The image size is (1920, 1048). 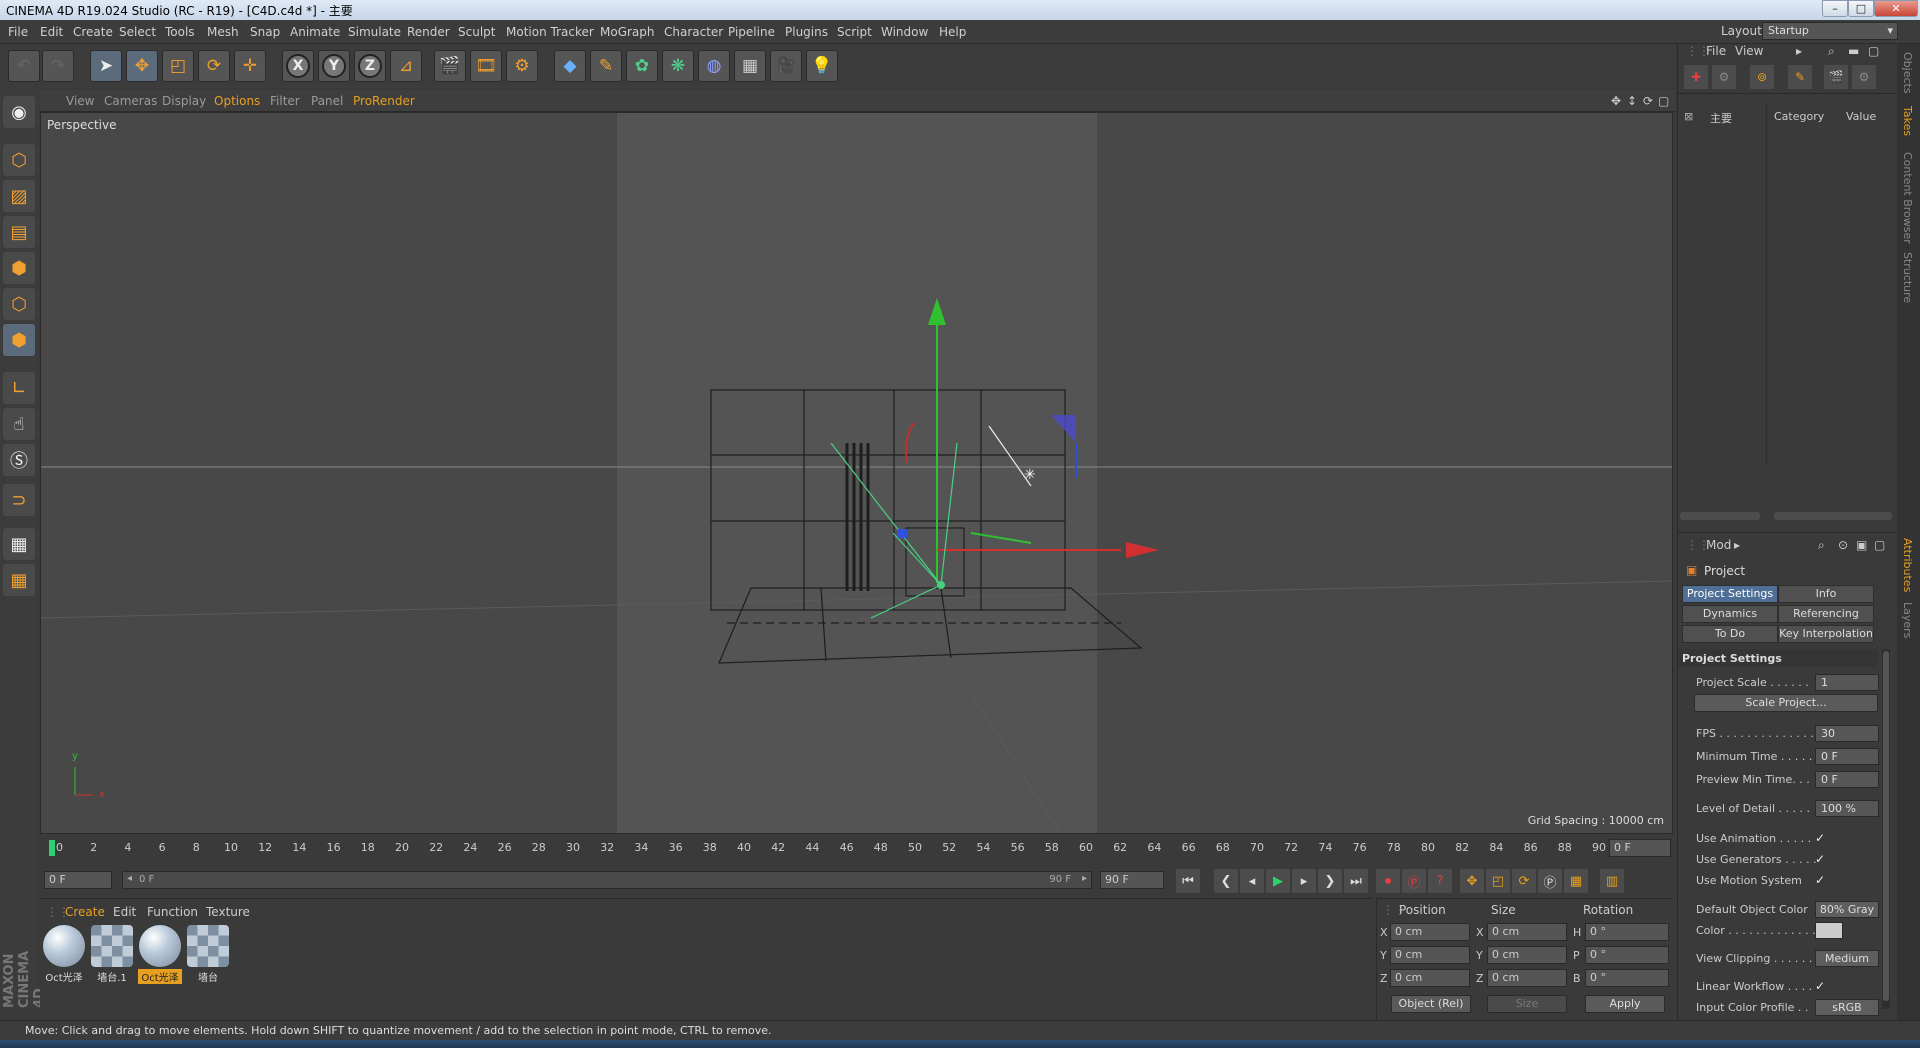 What do you see at coordinates (19, 340) in the screenshot?
I see `polygons-mode-icon: ⬢` at bounding box center [19, 340].